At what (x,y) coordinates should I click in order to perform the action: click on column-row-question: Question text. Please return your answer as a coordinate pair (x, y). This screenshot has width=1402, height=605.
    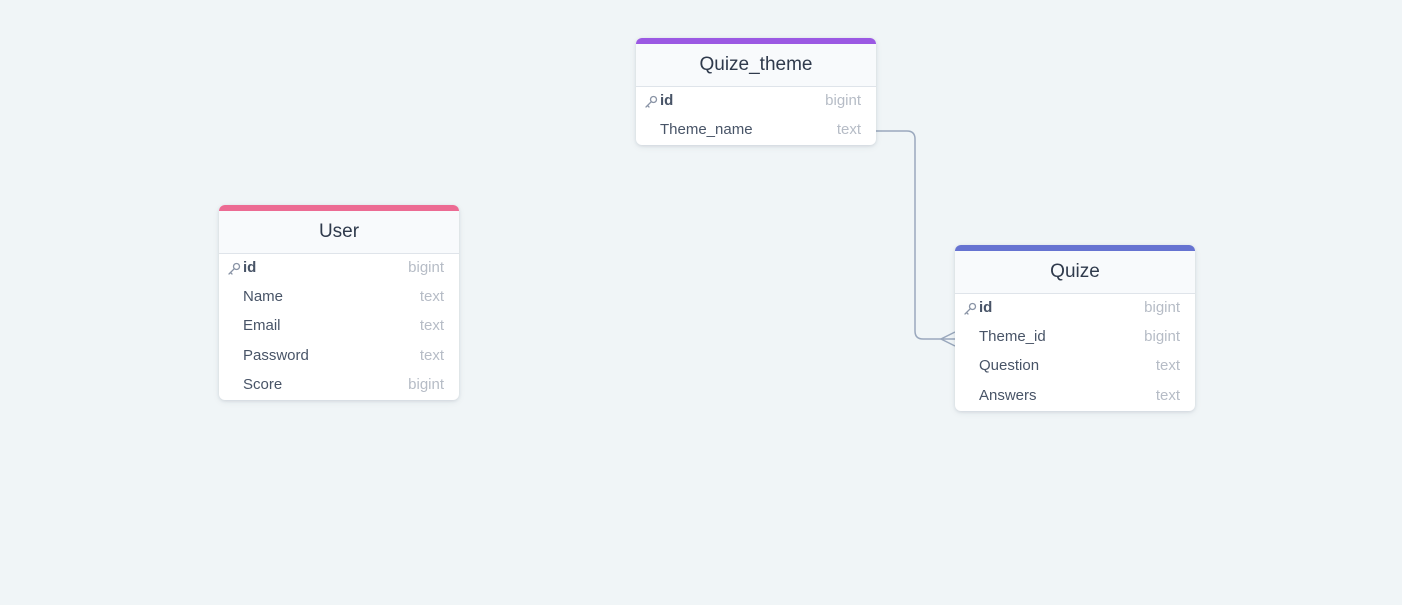
    Looking at the image, I should click on (1075, 365).